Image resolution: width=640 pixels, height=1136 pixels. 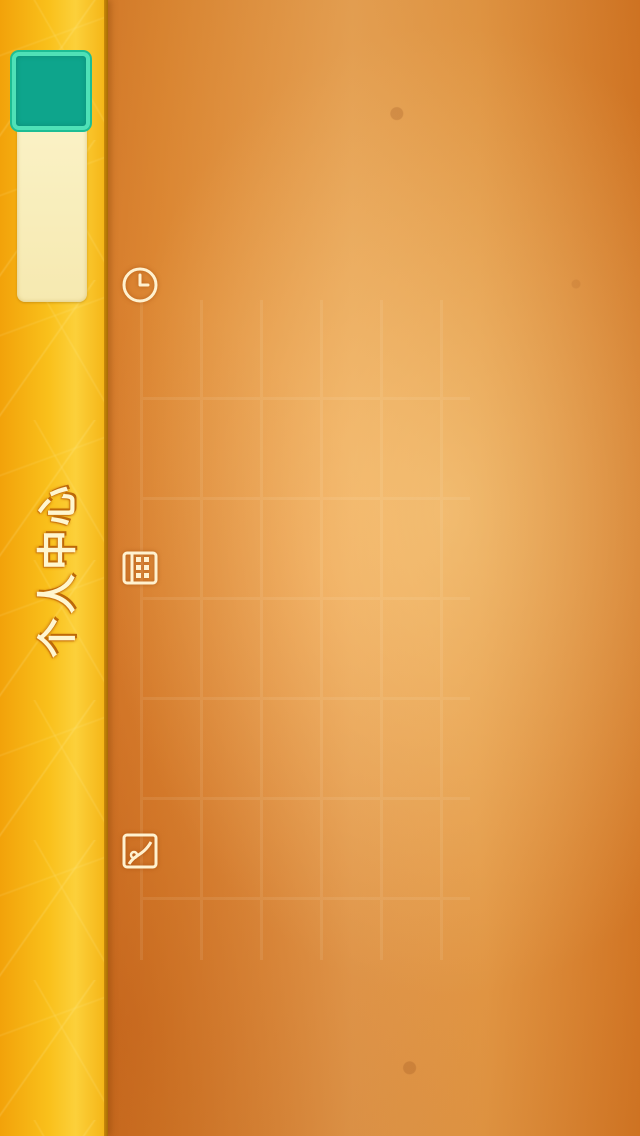 I want to click on image-icon, so click(x=140, y=851).